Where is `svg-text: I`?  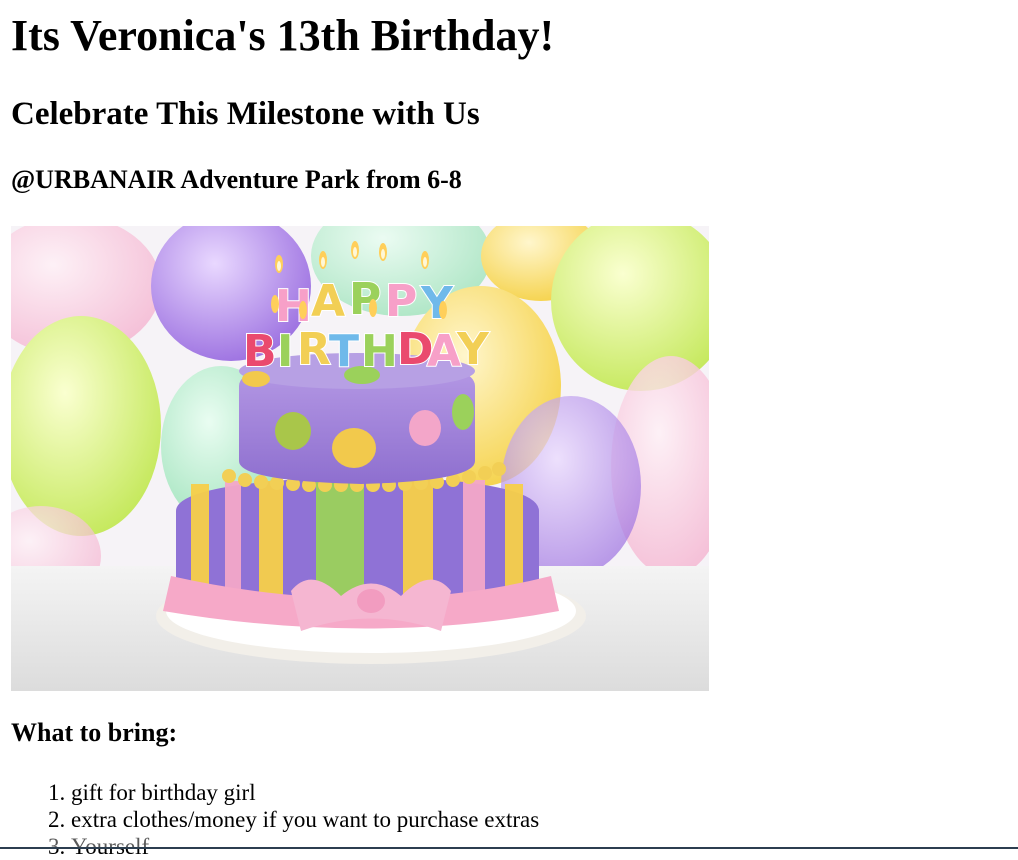
svg-text: I is located at coordinates (285, 351).